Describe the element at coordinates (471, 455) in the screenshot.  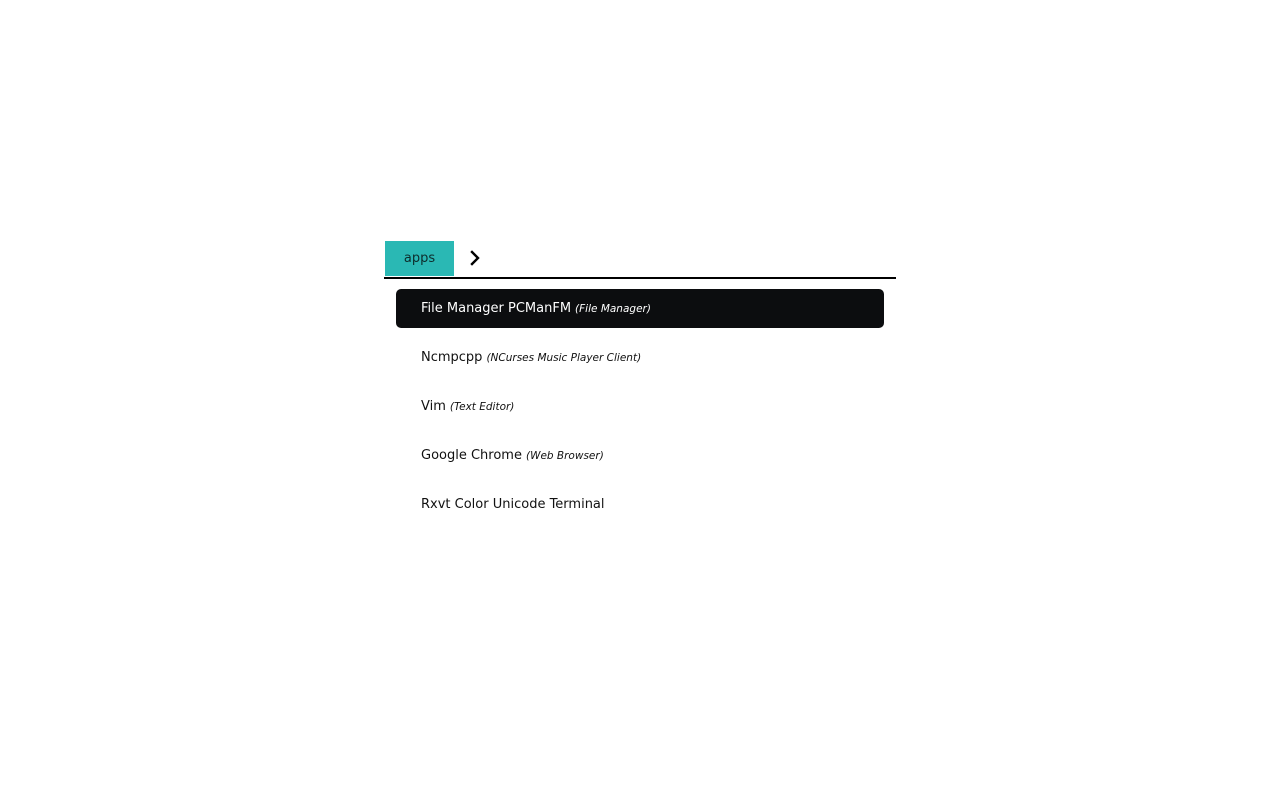
I see `item-name: Google Chrome` at that location.